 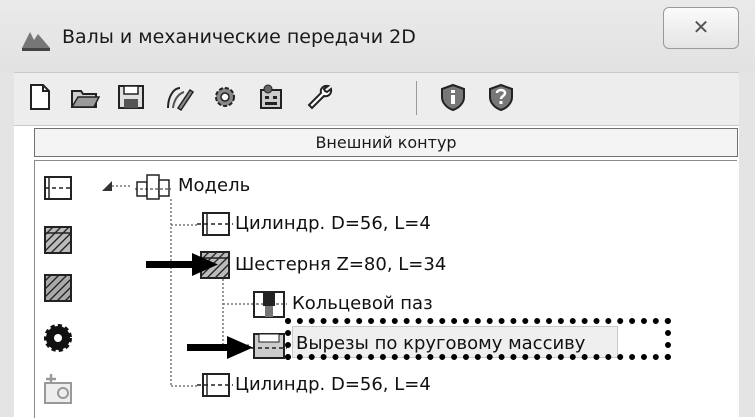 What do you see at coordinates (36, 41) in the screenshot?
I see `app-icon` at bounding box center [36, 41].